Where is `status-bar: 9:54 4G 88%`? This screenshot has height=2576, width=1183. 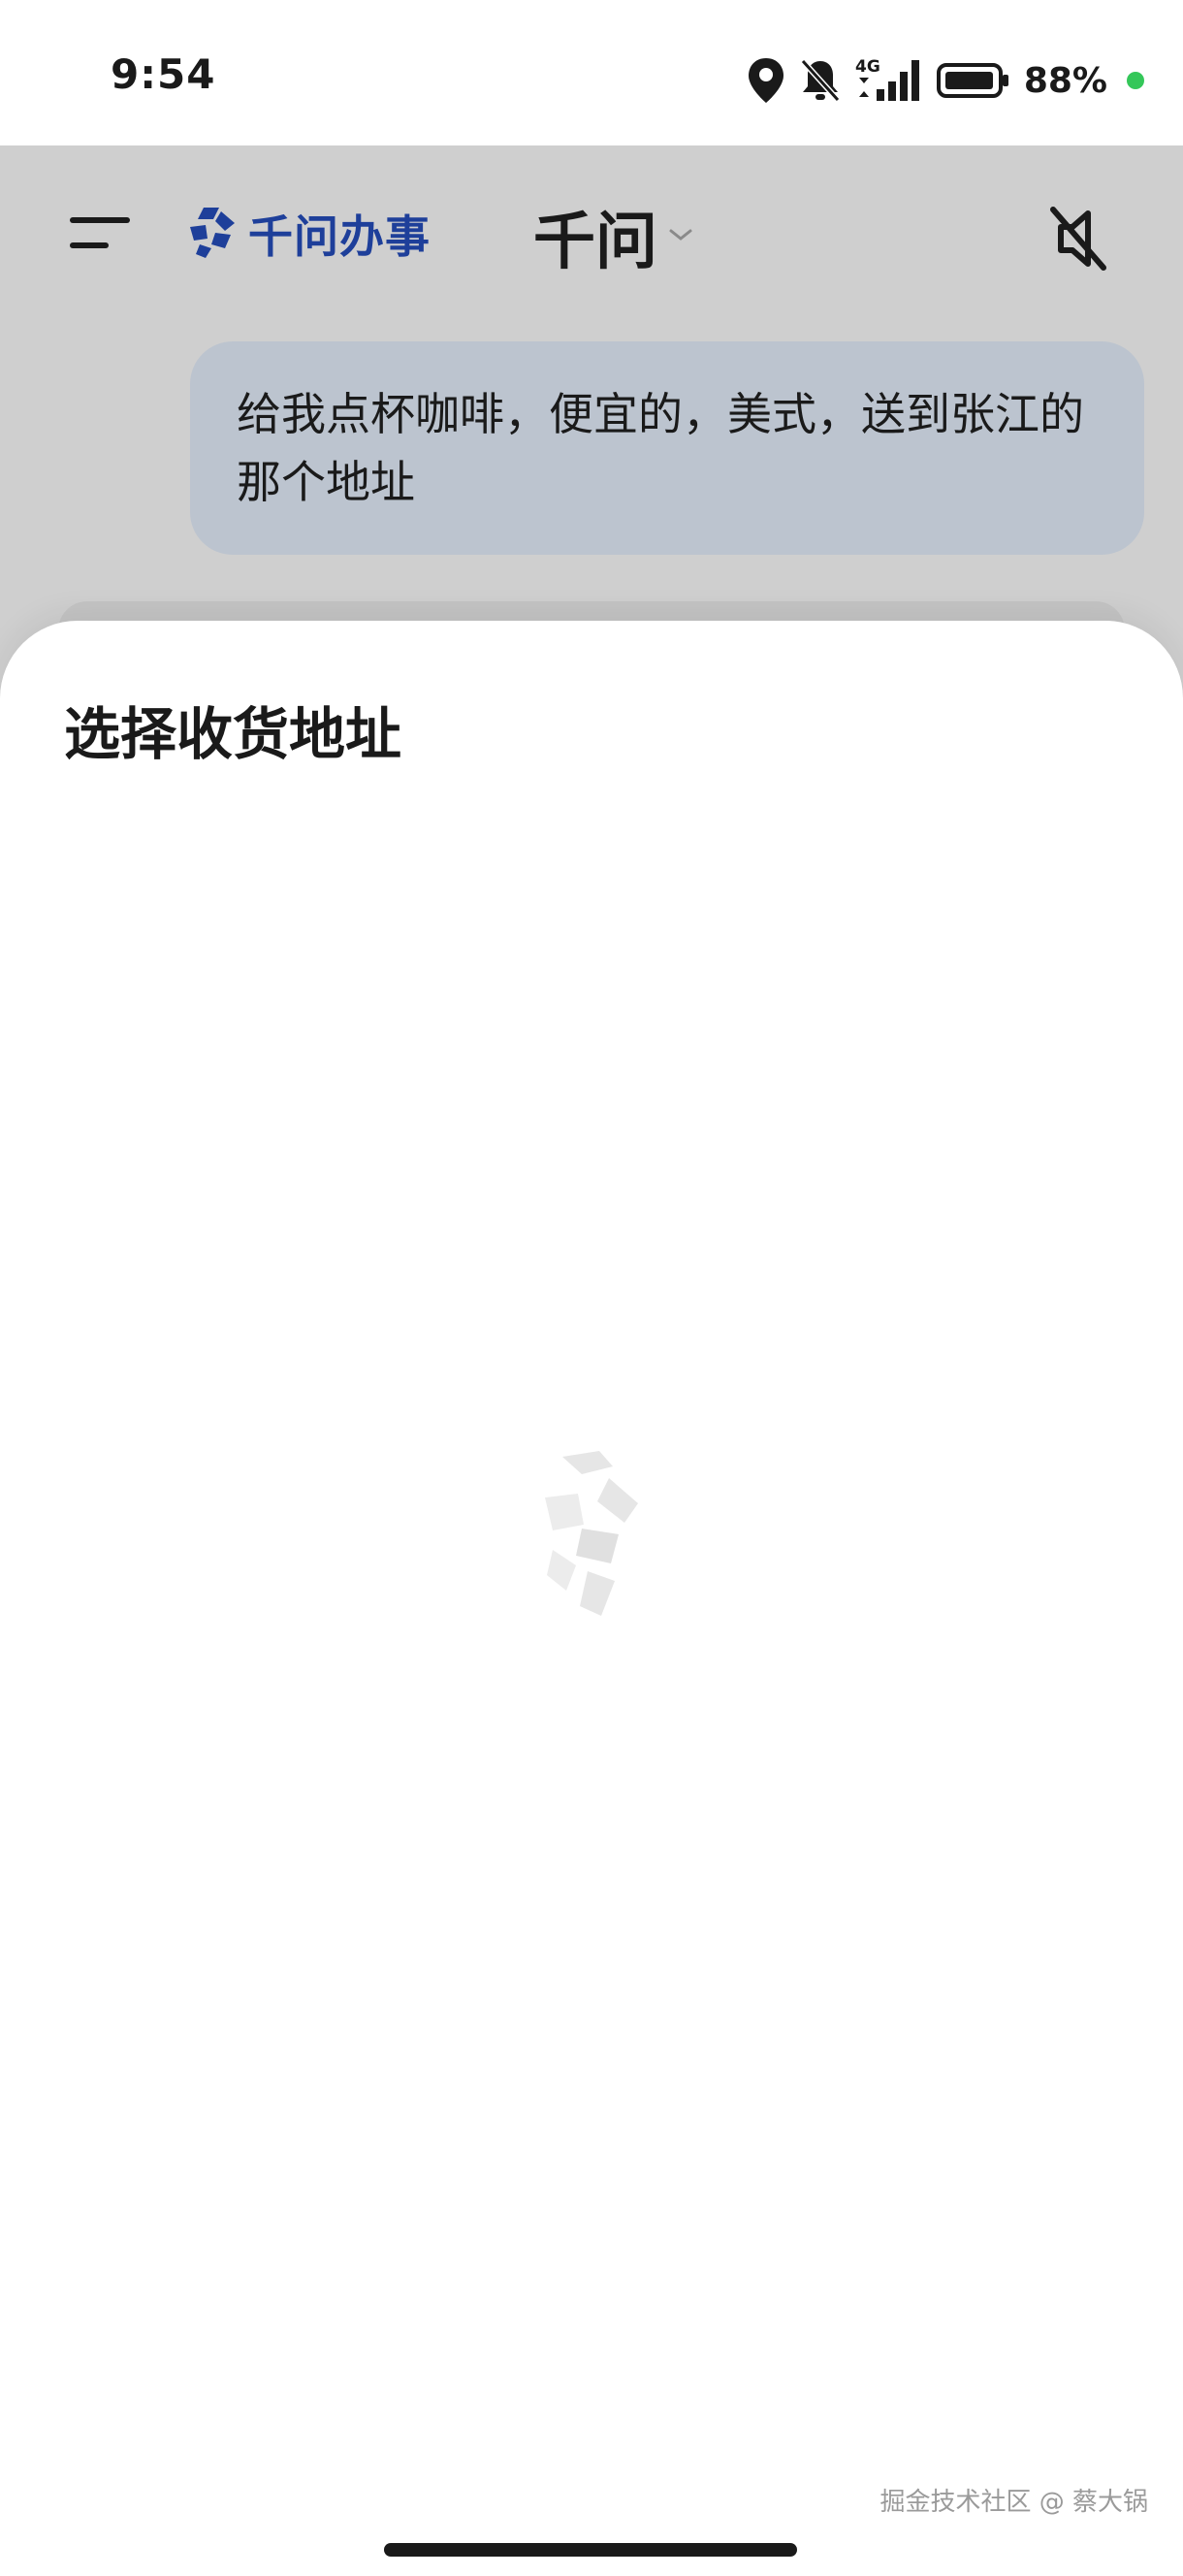
status-bar: 9:54 4G 88% is located at coordinates (591, 72).